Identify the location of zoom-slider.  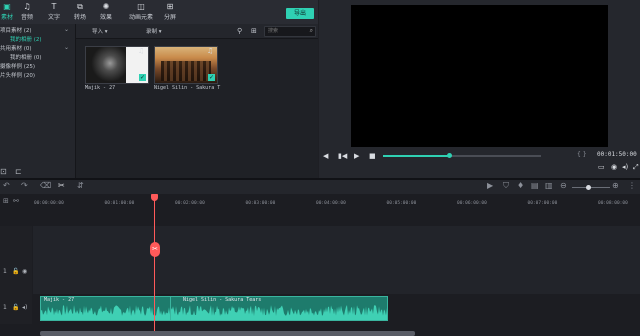
(591, 187).